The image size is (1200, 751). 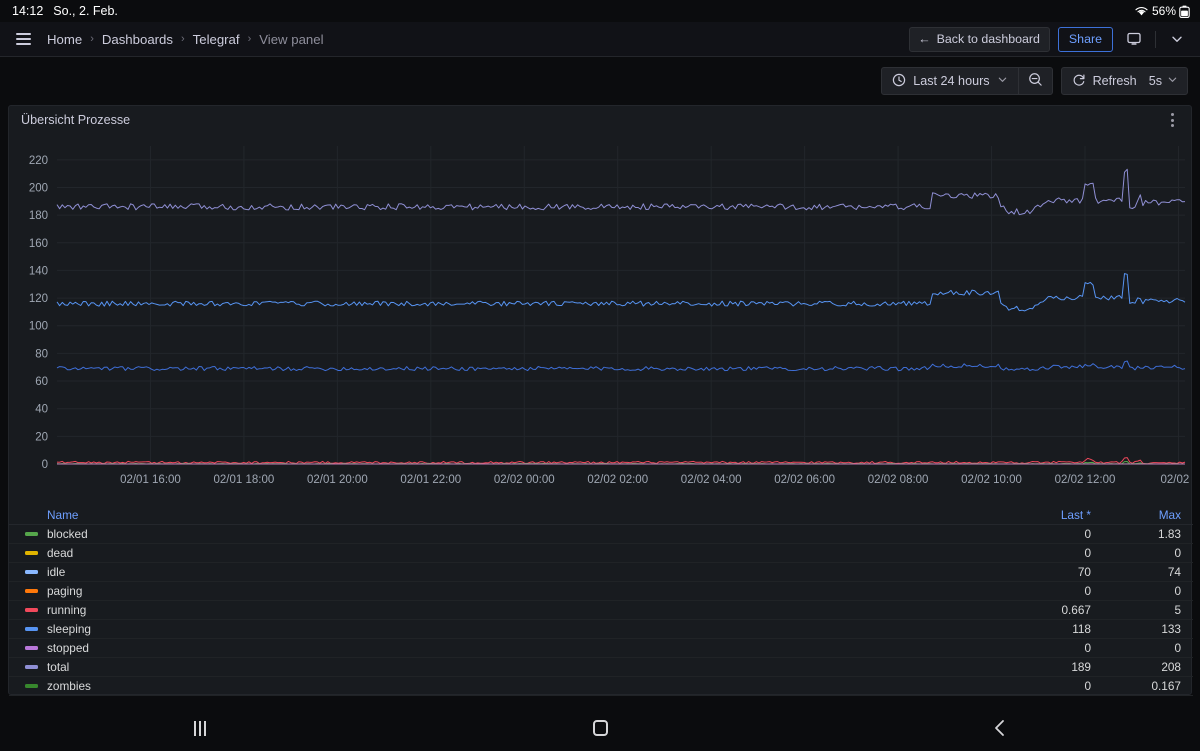 I want to click on monitor-icon, so click(x=1134, y=39).